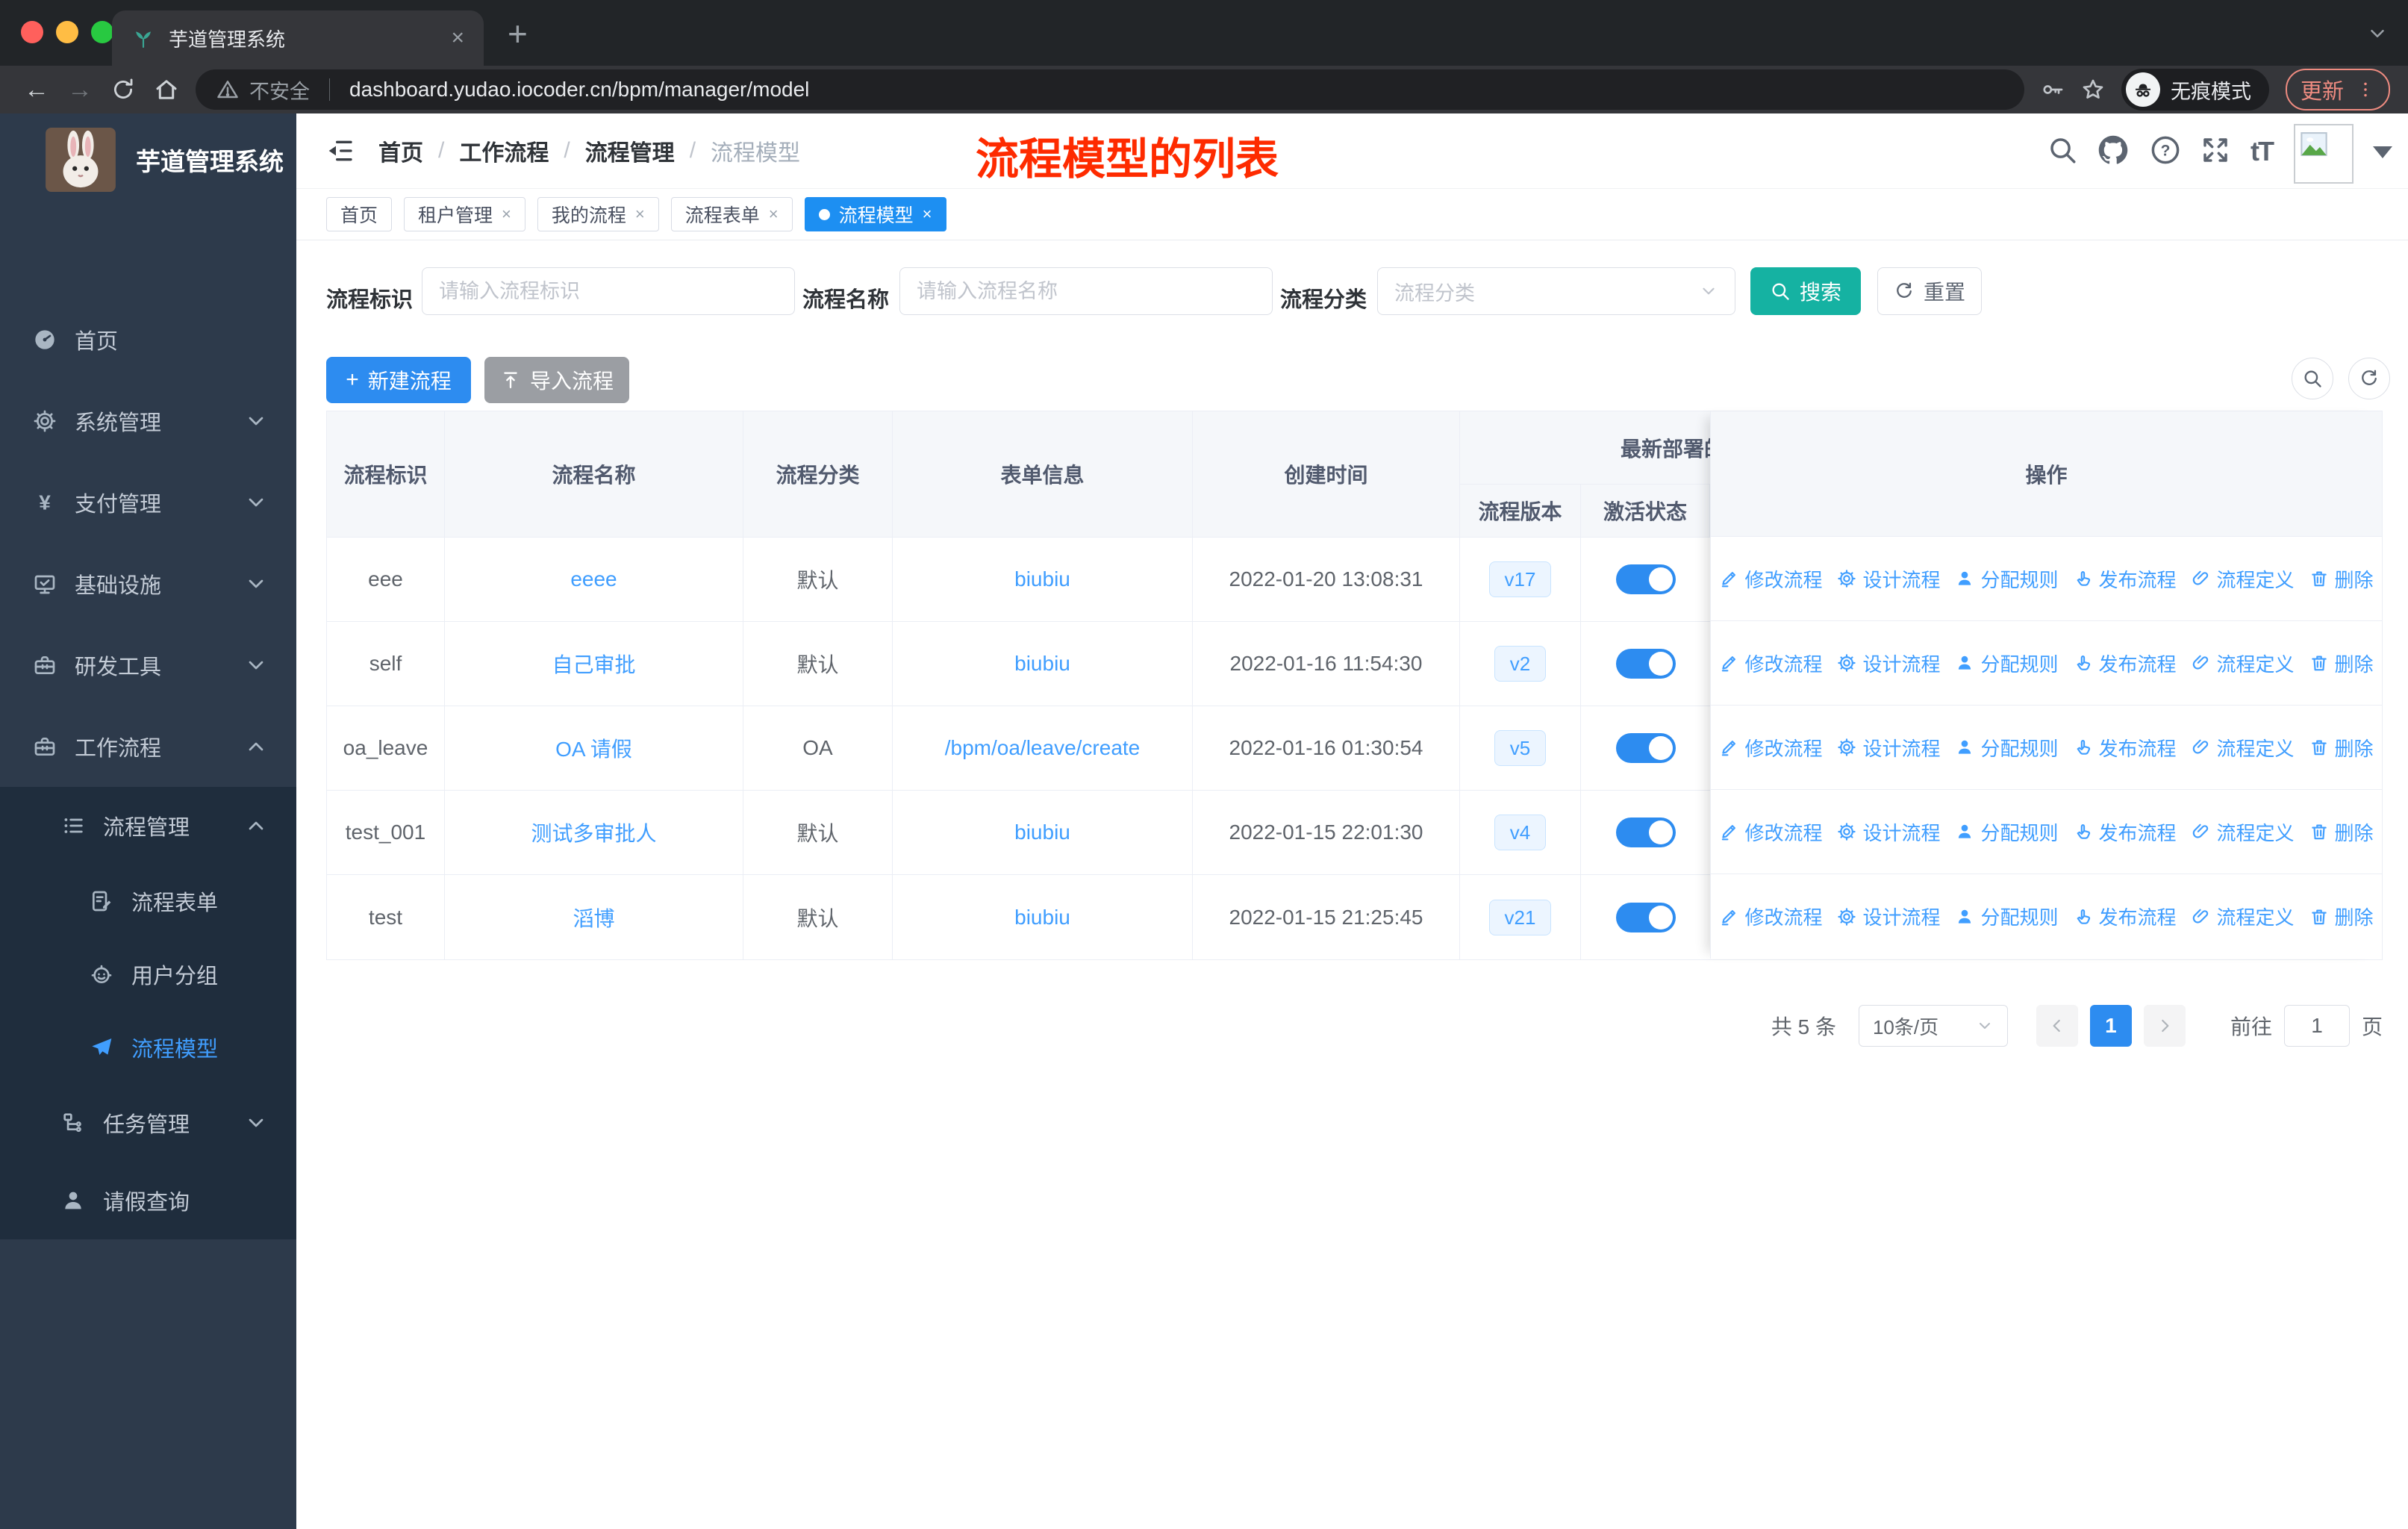  What do you see at coordinates (518, 33) in the screenshot?
I see `new-tab-button: +` at bounding box center [518, 33].